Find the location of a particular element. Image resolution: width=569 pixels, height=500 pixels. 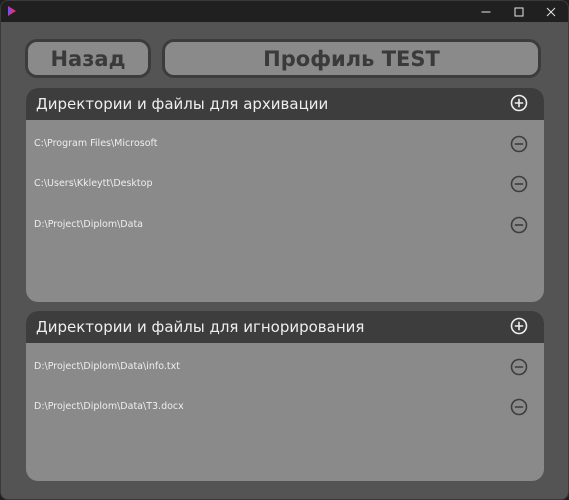

minimize-button is located at coordinates (486, 11).